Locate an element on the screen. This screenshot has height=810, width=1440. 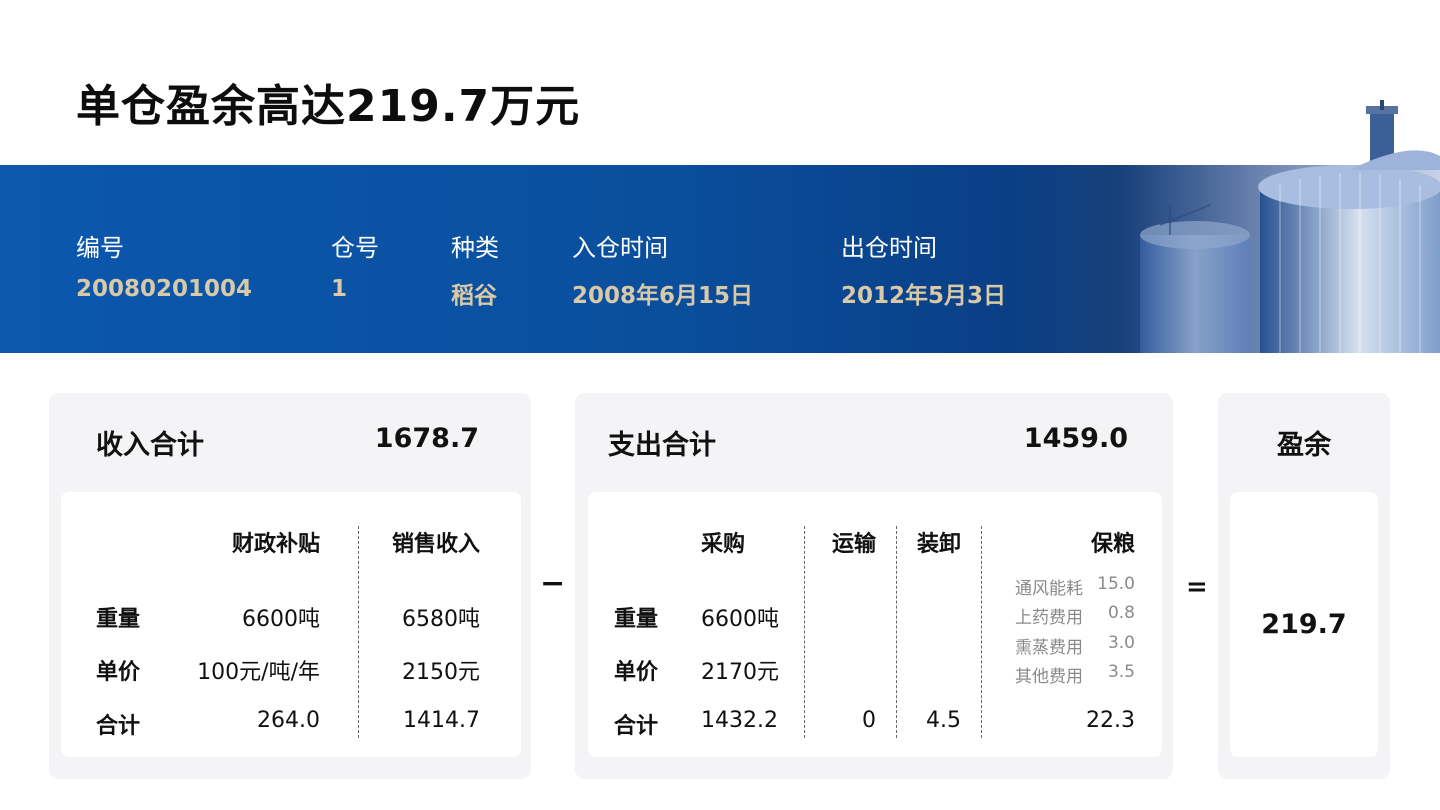
surplus-panel: 盈余 219.7 is located at coordinates (1304, 586).